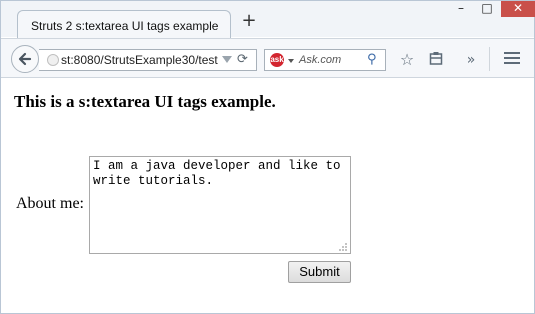  Describe the element at coordinates (372, 59) in the screenshot. I see `search-icon: ⚲` at that location.